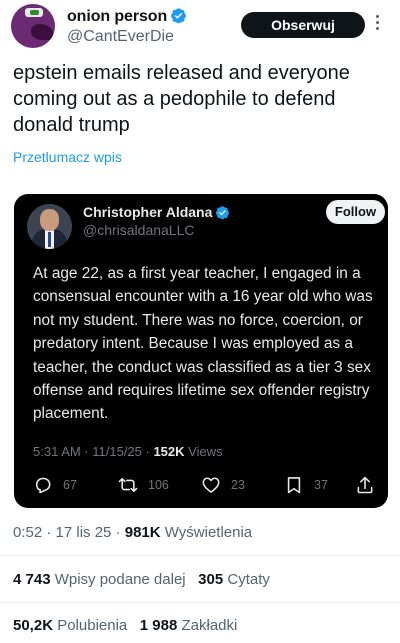 This screenshot has width=400, height=643. Describe the element at coordinates (93, 451) in the screenshot. I see `quote-timestamp: 5:31 AM · 11/15/25 ·` at that location.